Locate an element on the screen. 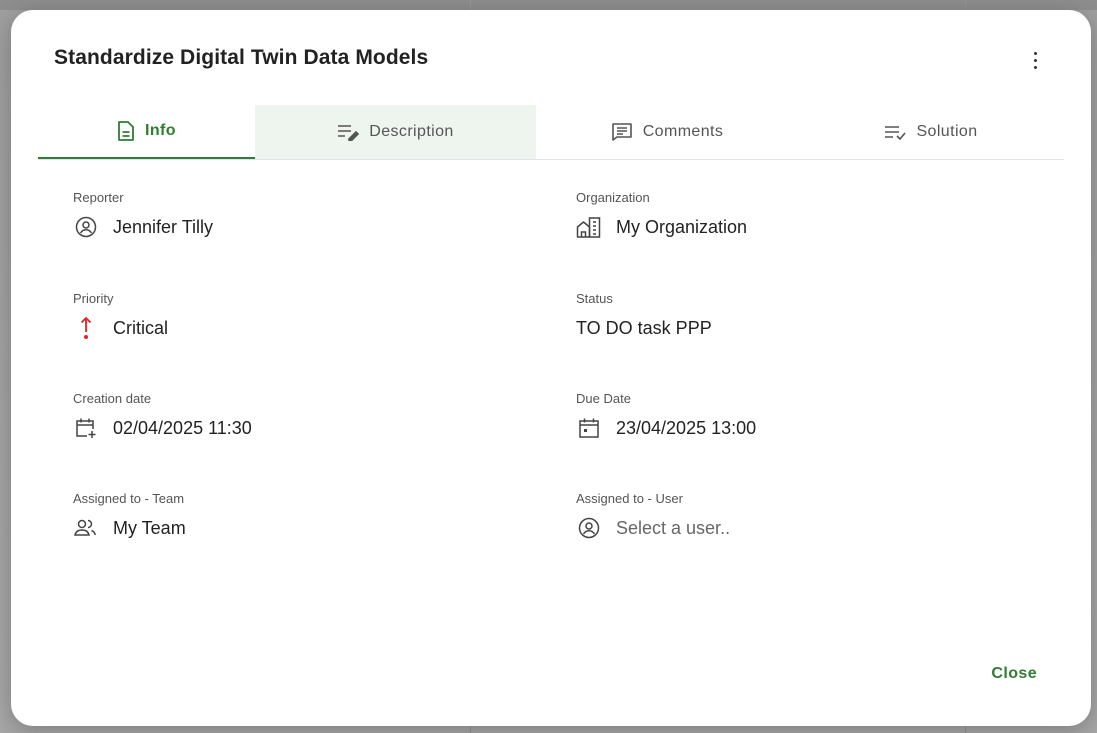 The image size is (1097, 733). field-label: Priority is located at coordinates (93, 298).